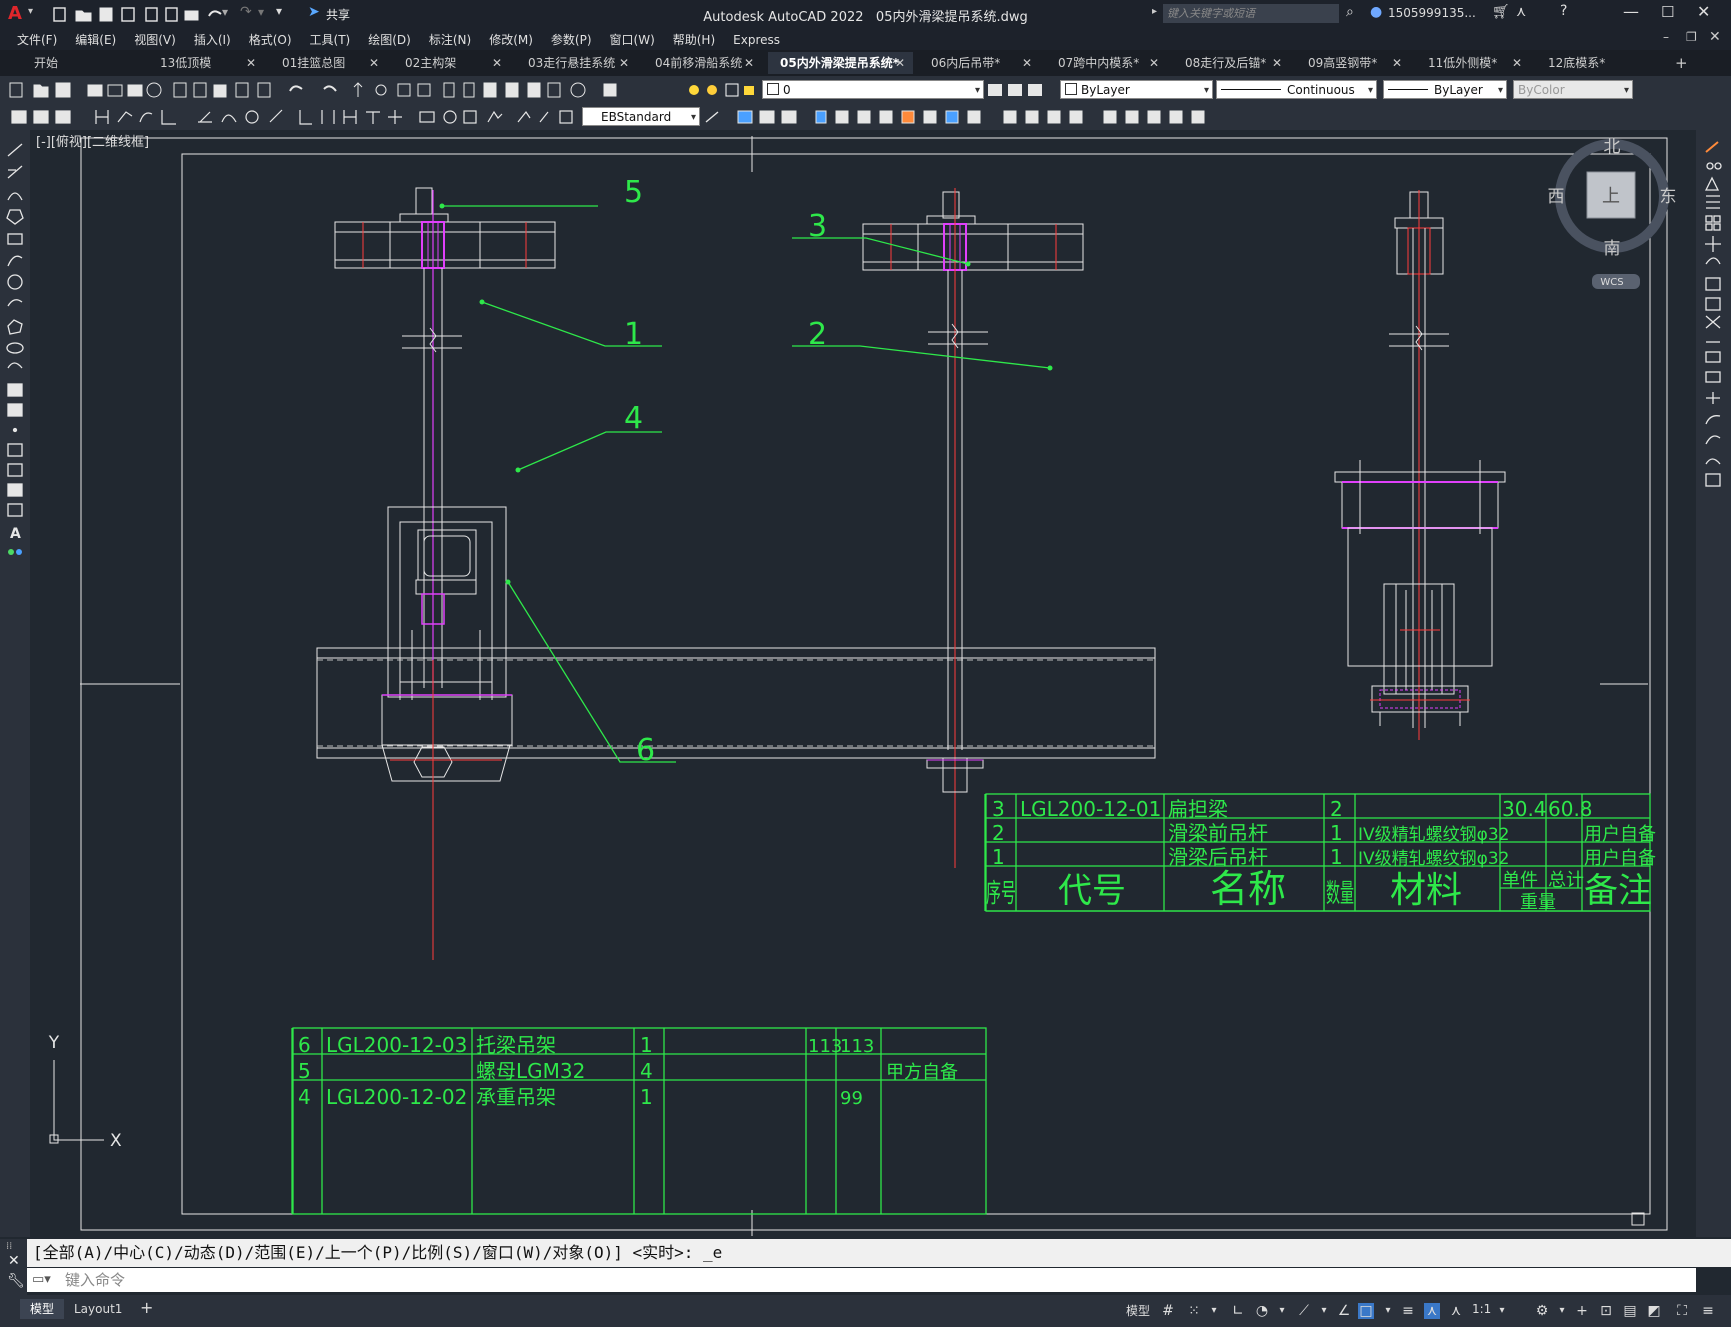 This screenshot has width=1731, height=1327. Describe the element at coordinates (1304, 1311) in the screenshot. I see `isodraft-icon: ⟋` at that location.